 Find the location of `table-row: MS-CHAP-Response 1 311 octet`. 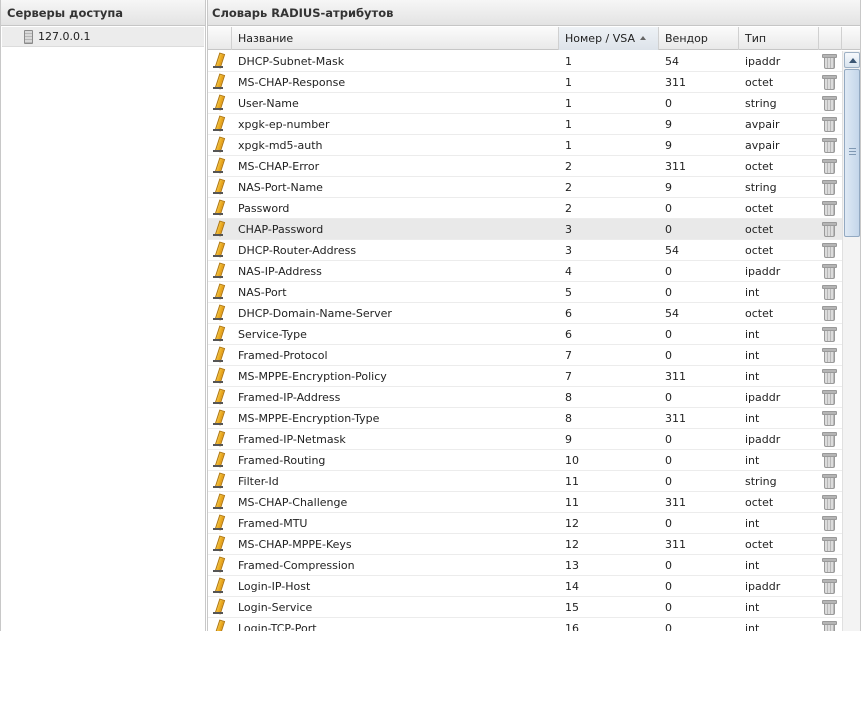

table-row: MS-CHAP-Response 1 311 octet is located at coordinates (525, 82).